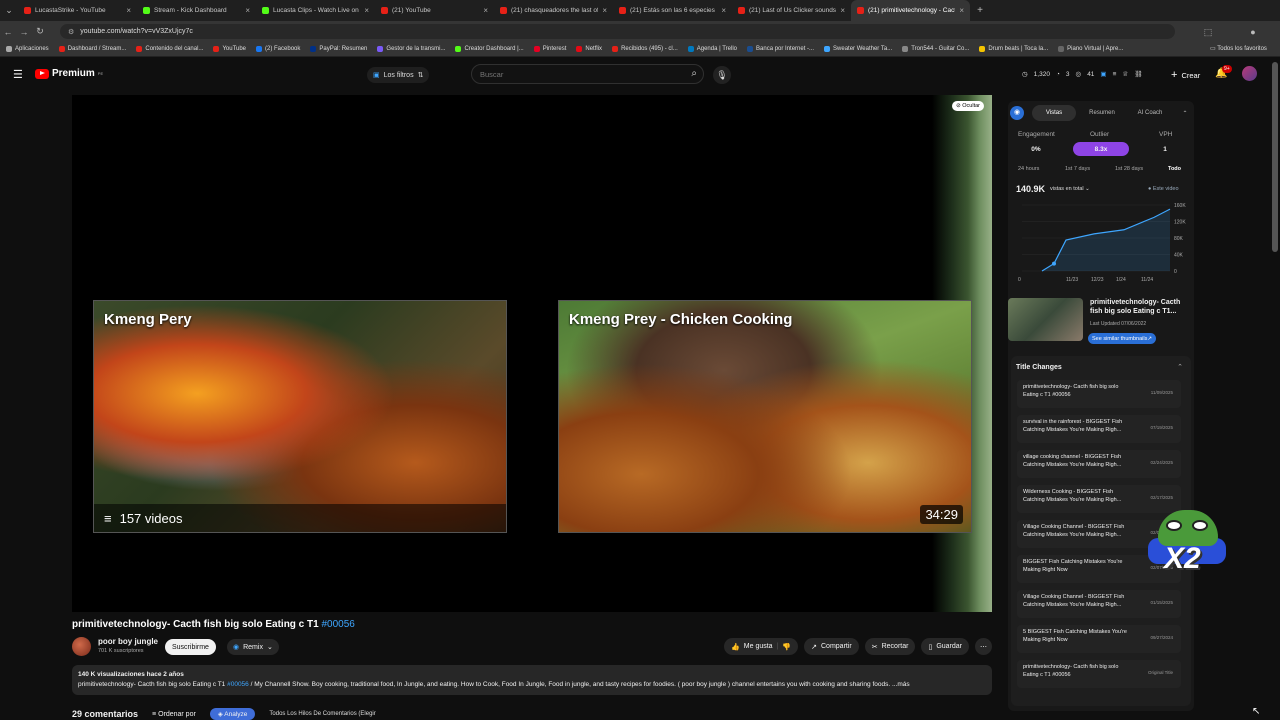 The width and height of the screenshot is (1280, 720). I want to click on filters-button: ▣ Los filtros ⇅, so click(398, 75).